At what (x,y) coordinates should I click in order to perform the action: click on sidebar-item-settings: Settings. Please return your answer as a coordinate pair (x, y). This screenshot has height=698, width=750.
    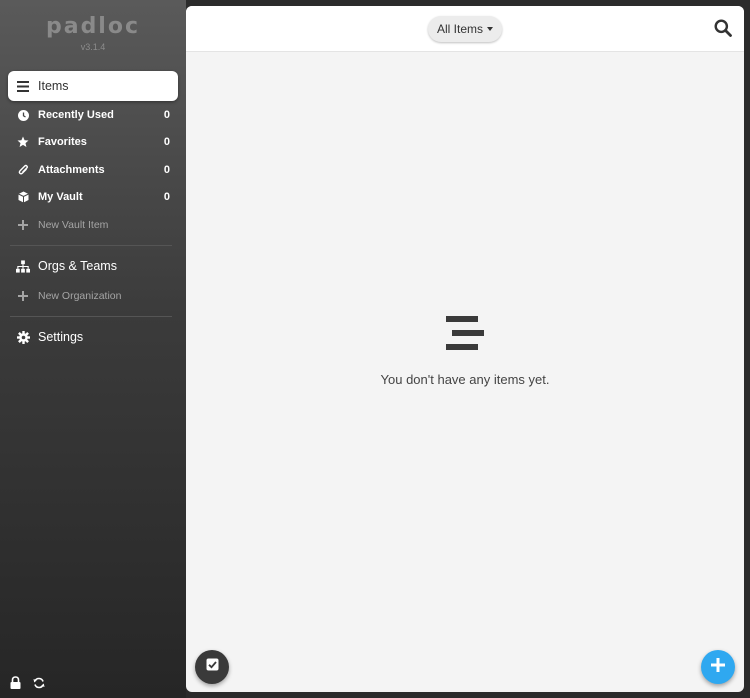
    Looking at the image, I should click on (93, 337).